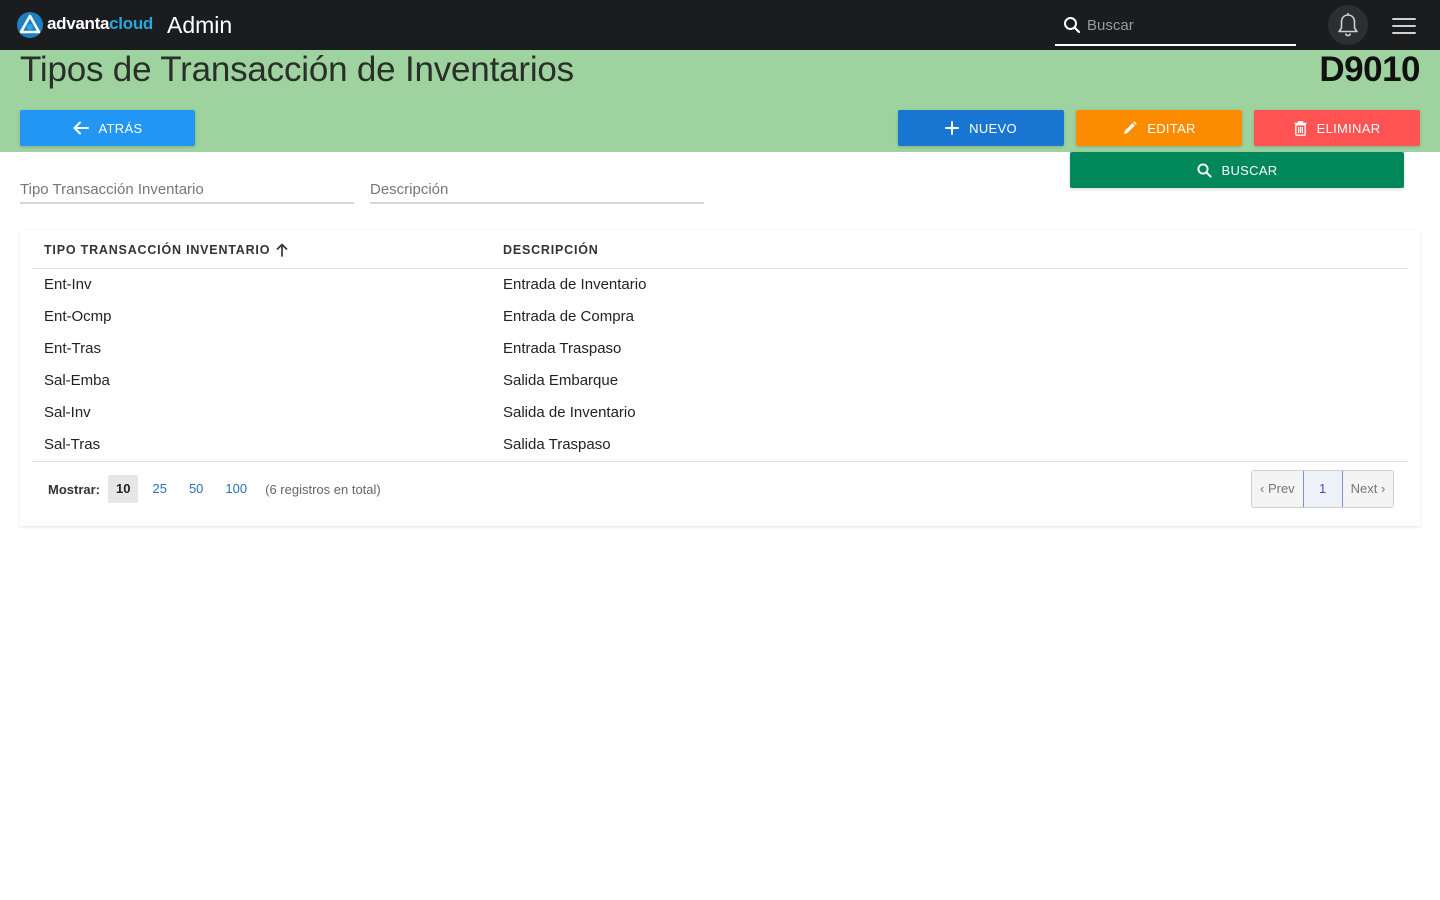 Image resolution: width=1440 pixels, height=900 pixels. What do you see at coordinates (77, 380) in the screenshot?
I see `cell-tipo: Sal-Emba` at bounding box center [77, 380].